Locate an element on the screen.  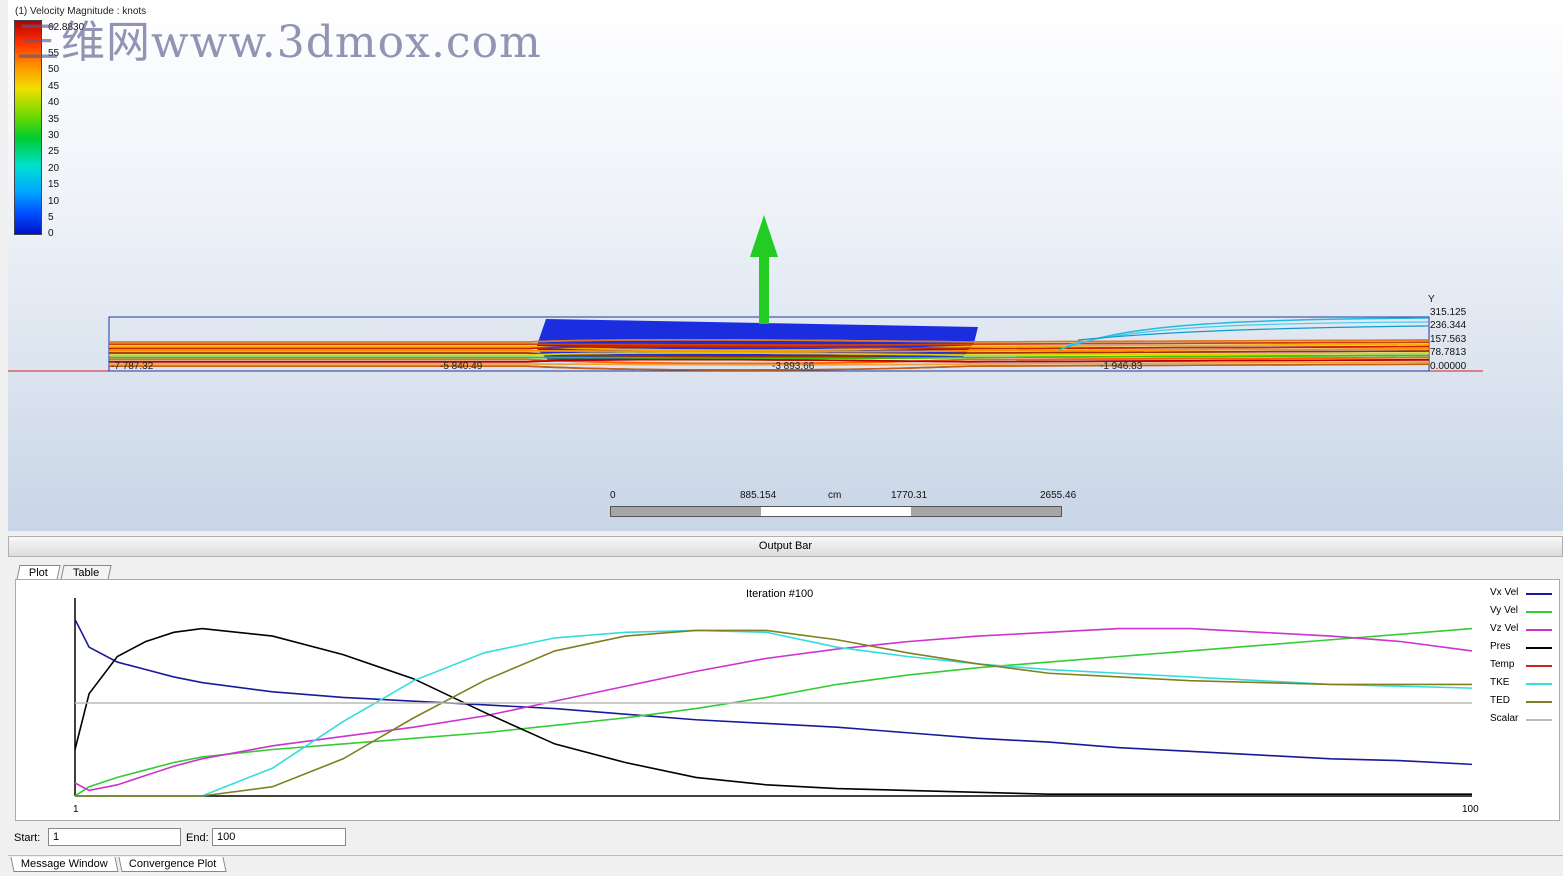
tab-table-label: Table is located at coordinates (86, 573).